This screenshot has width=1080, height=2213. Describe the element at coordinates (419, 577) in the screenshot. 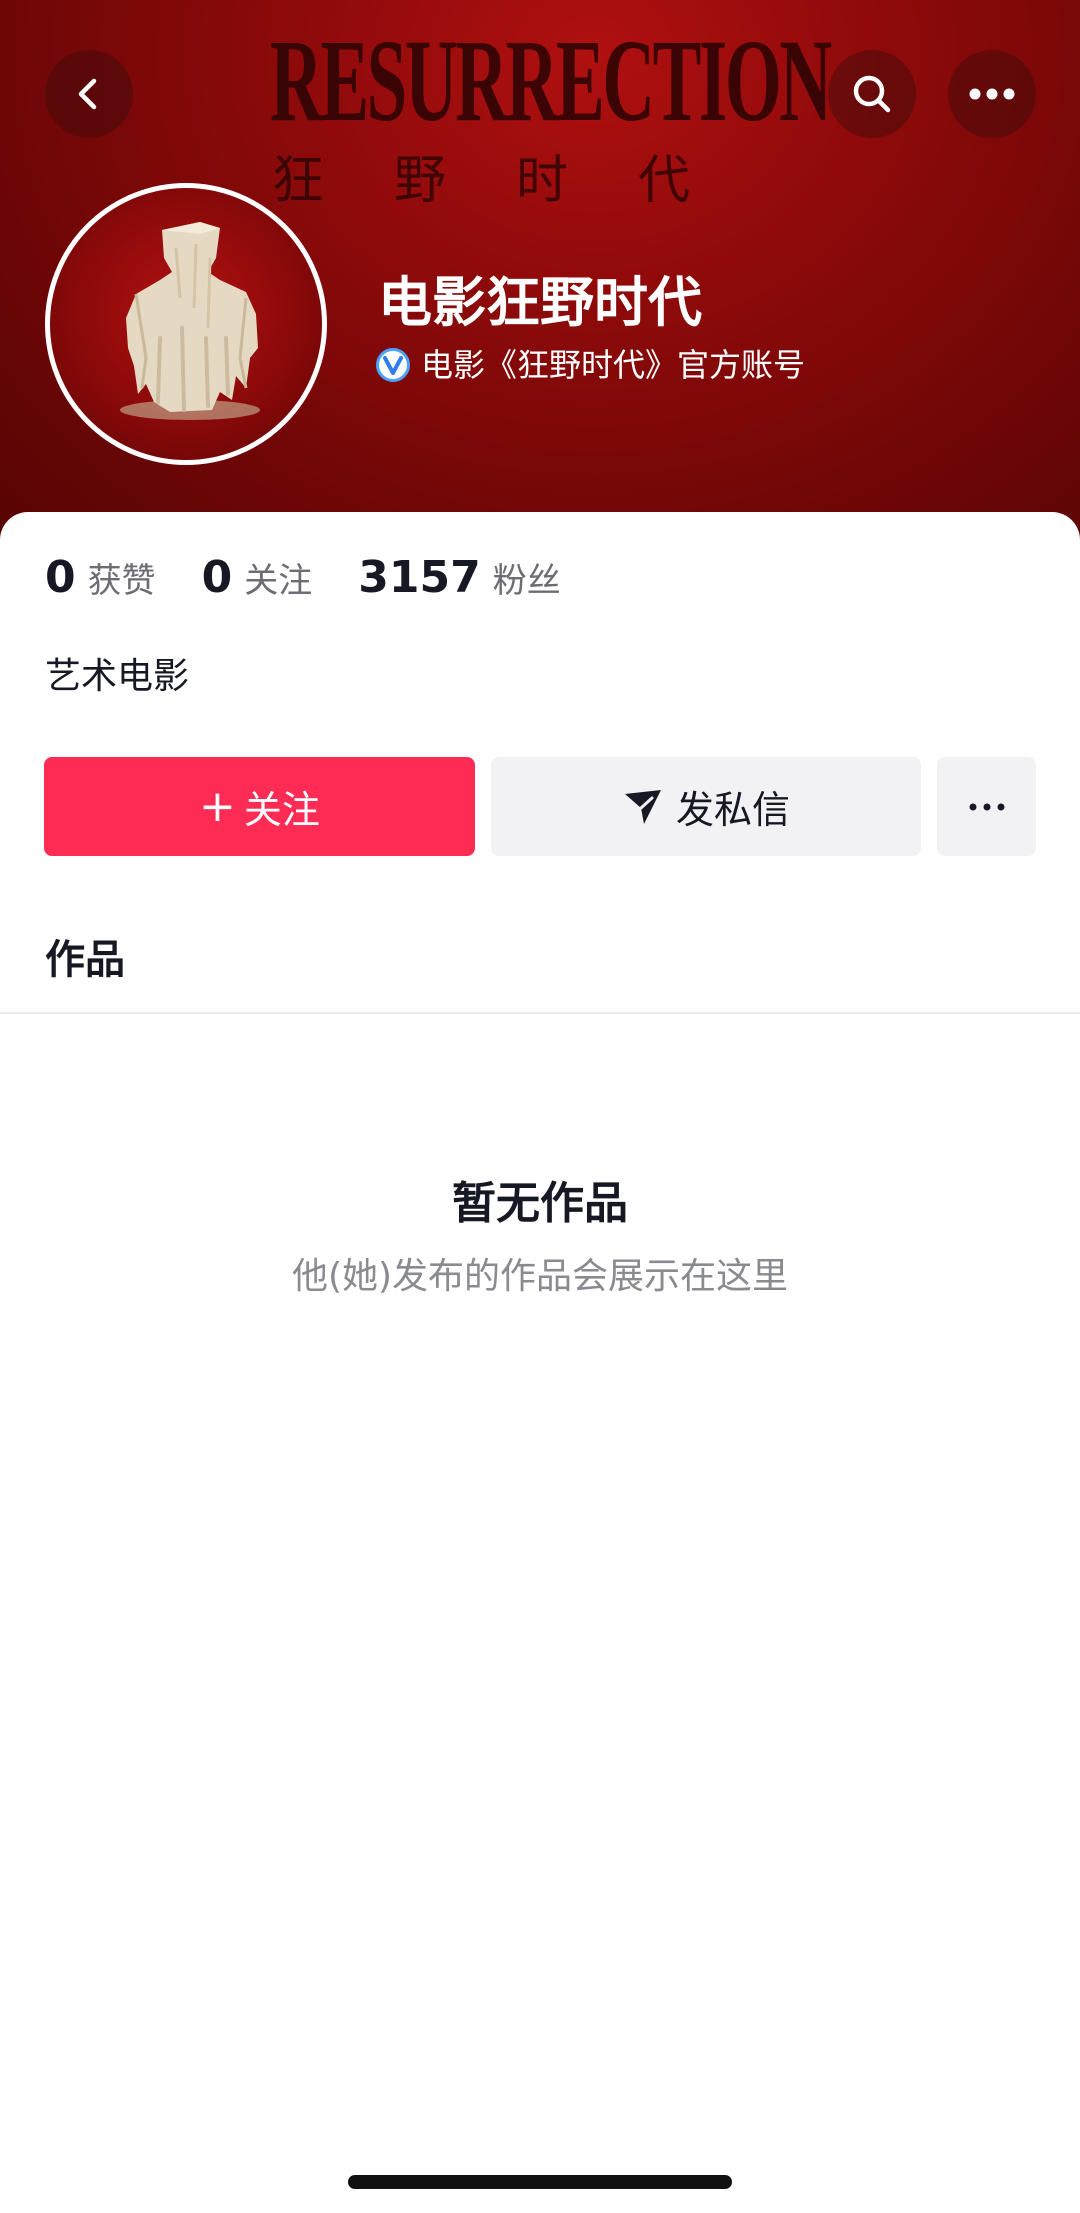

I see `stat-followers-value: 3157` at that location.